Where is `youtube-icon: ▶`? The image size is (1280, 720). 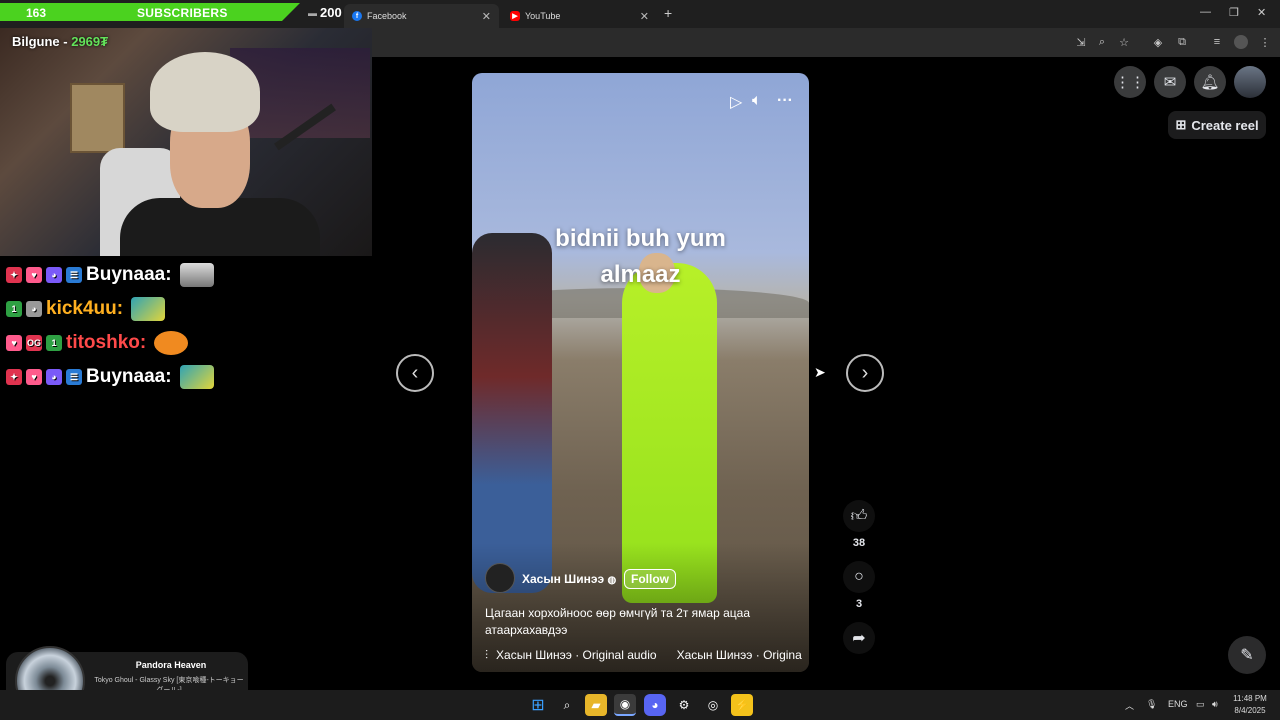
youtube-icon: ▶ is located at coordinates (515, 16).